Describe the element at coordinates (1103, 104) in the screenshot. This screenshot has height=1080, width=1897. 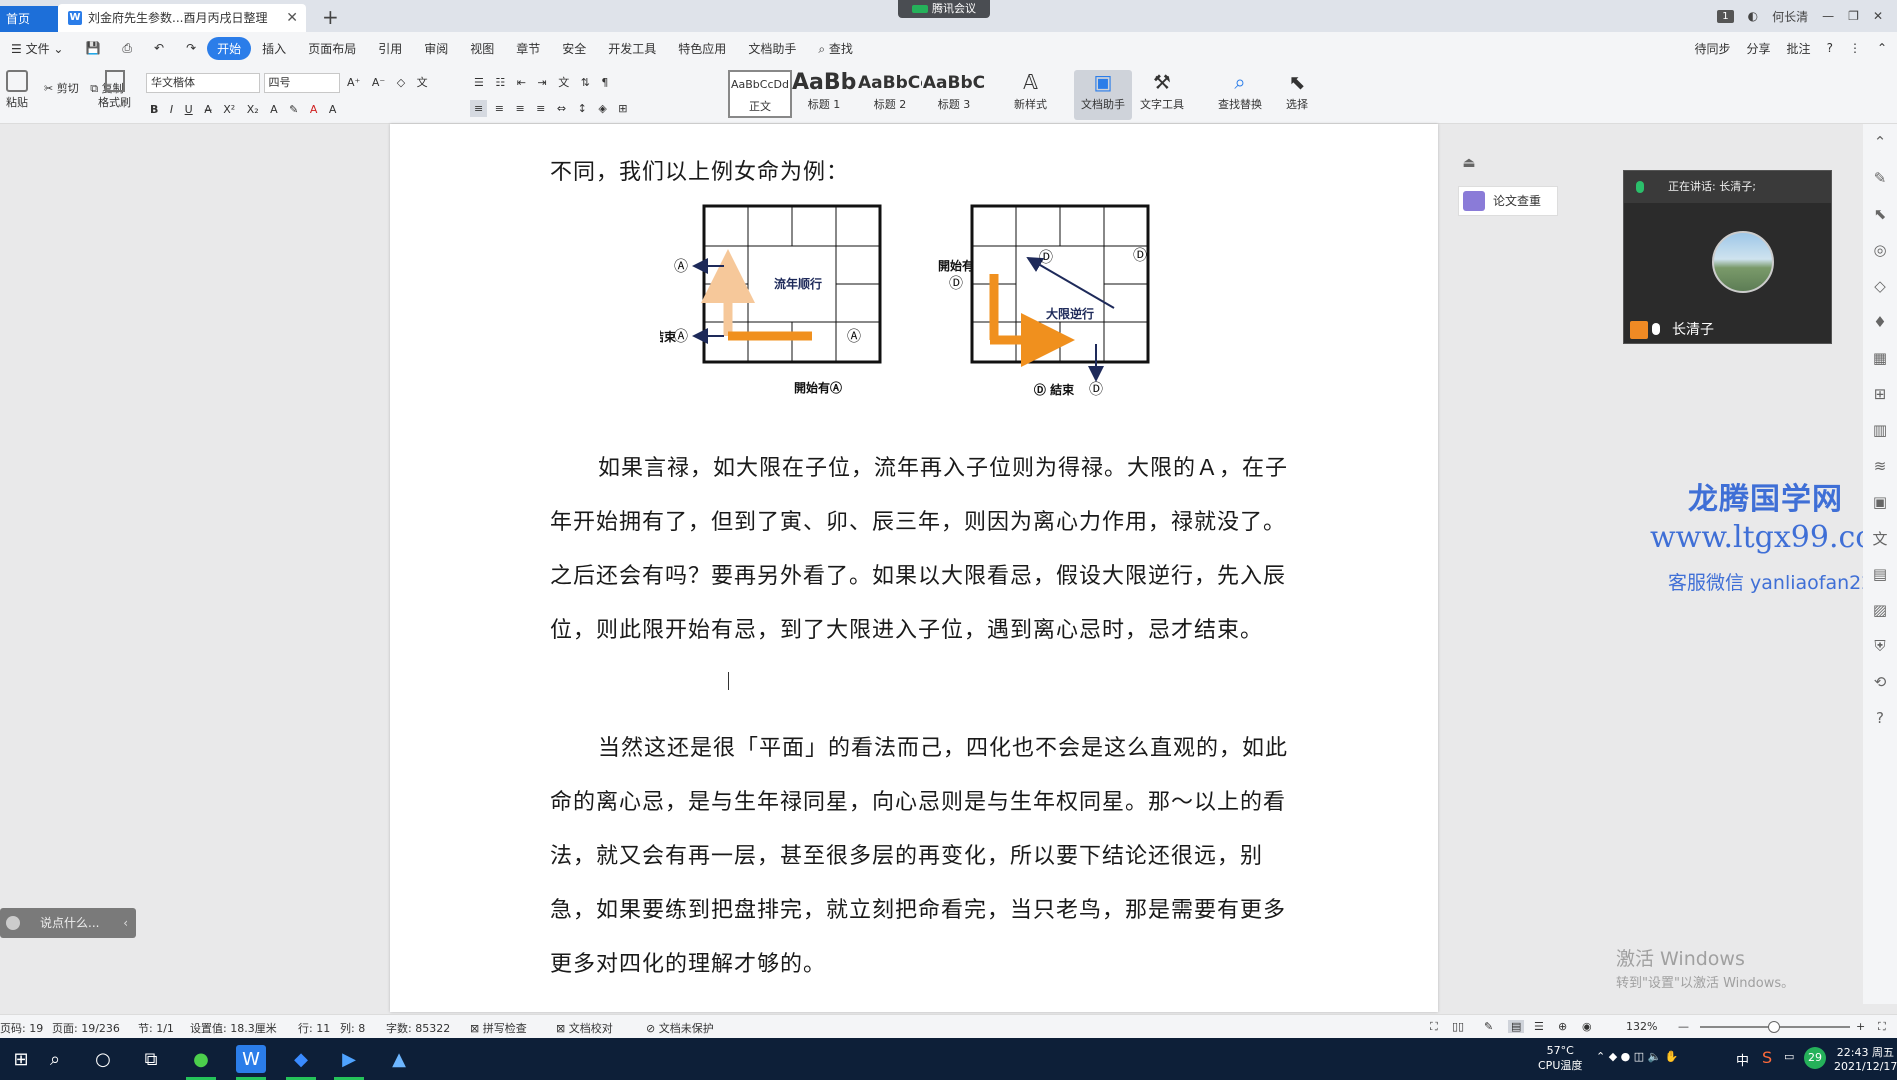
I see `doc-assistant-button: 文档助手` at that location.